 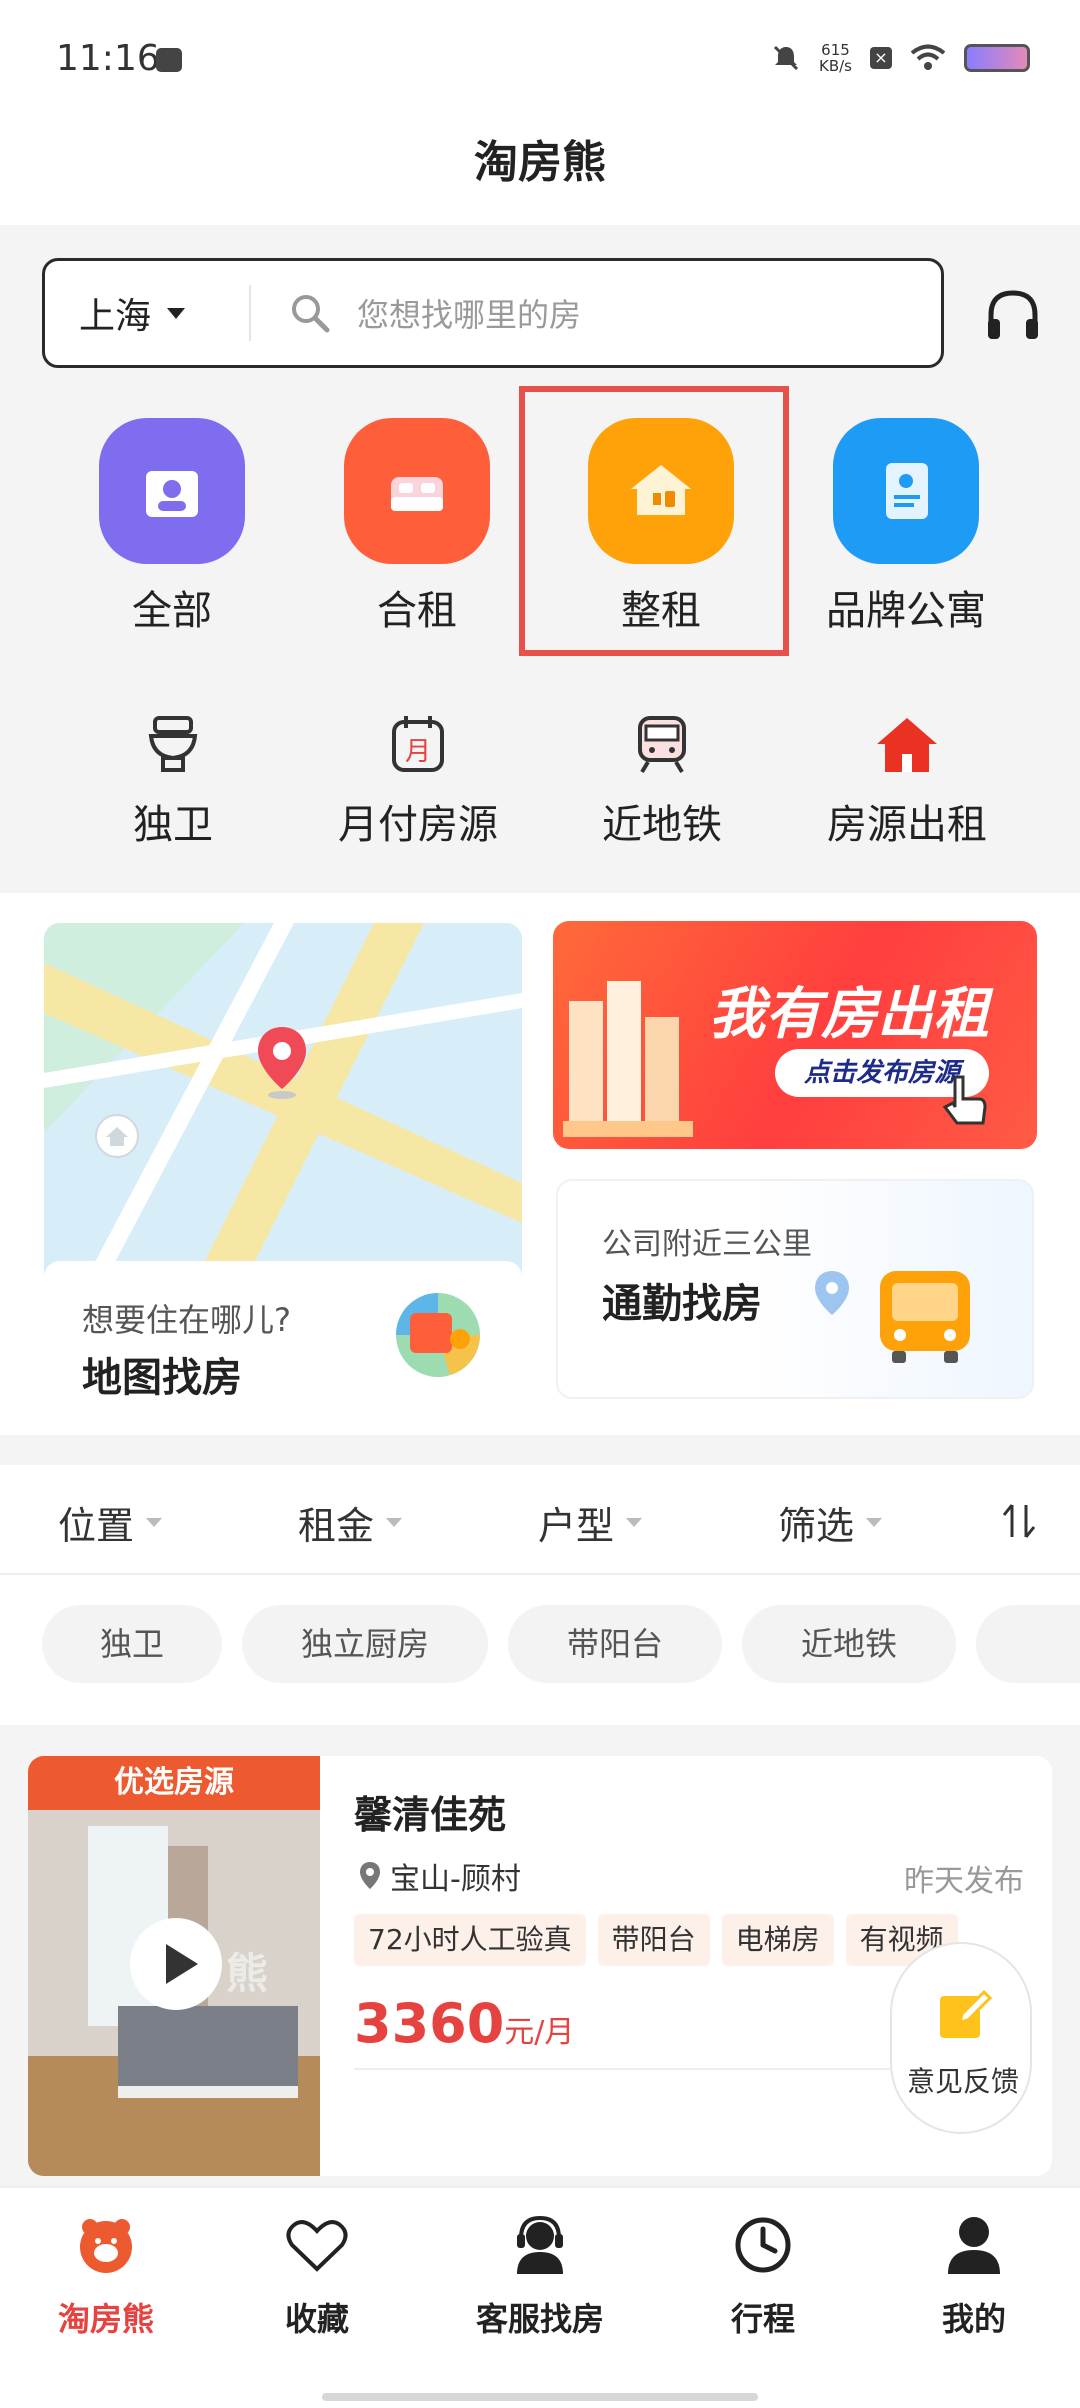 I want to click on battery-icon, so click(x=997, y=58).